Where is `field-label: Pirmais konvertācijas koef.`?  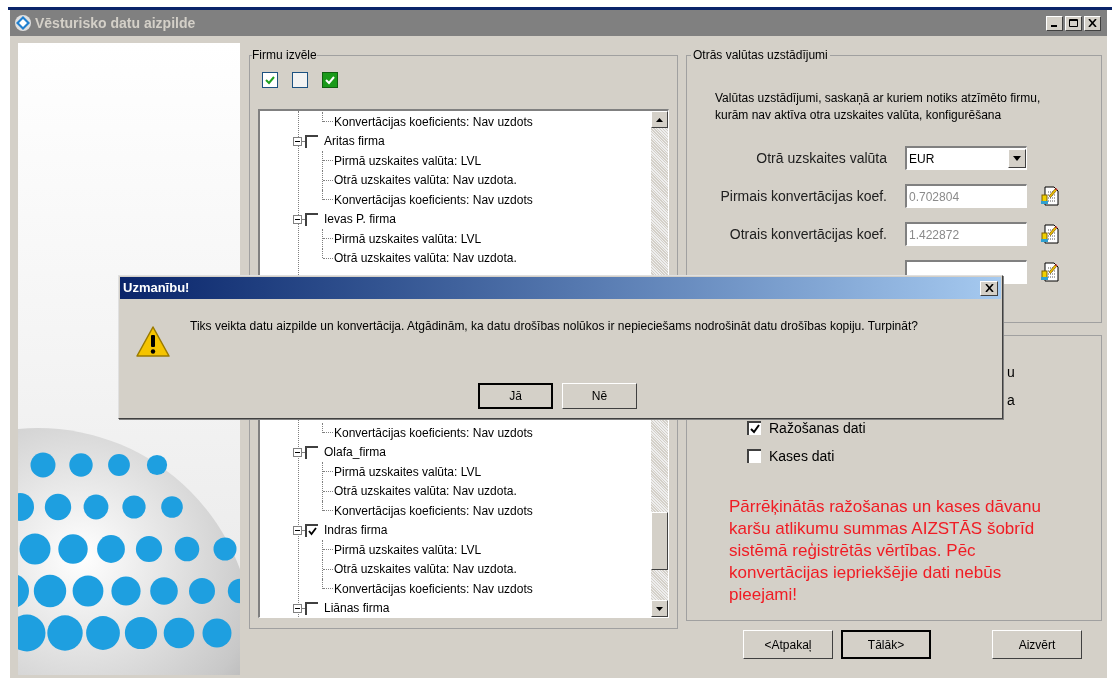 field-label: Pirmais konvertācijas koef. is located at coordinates (803, 196).